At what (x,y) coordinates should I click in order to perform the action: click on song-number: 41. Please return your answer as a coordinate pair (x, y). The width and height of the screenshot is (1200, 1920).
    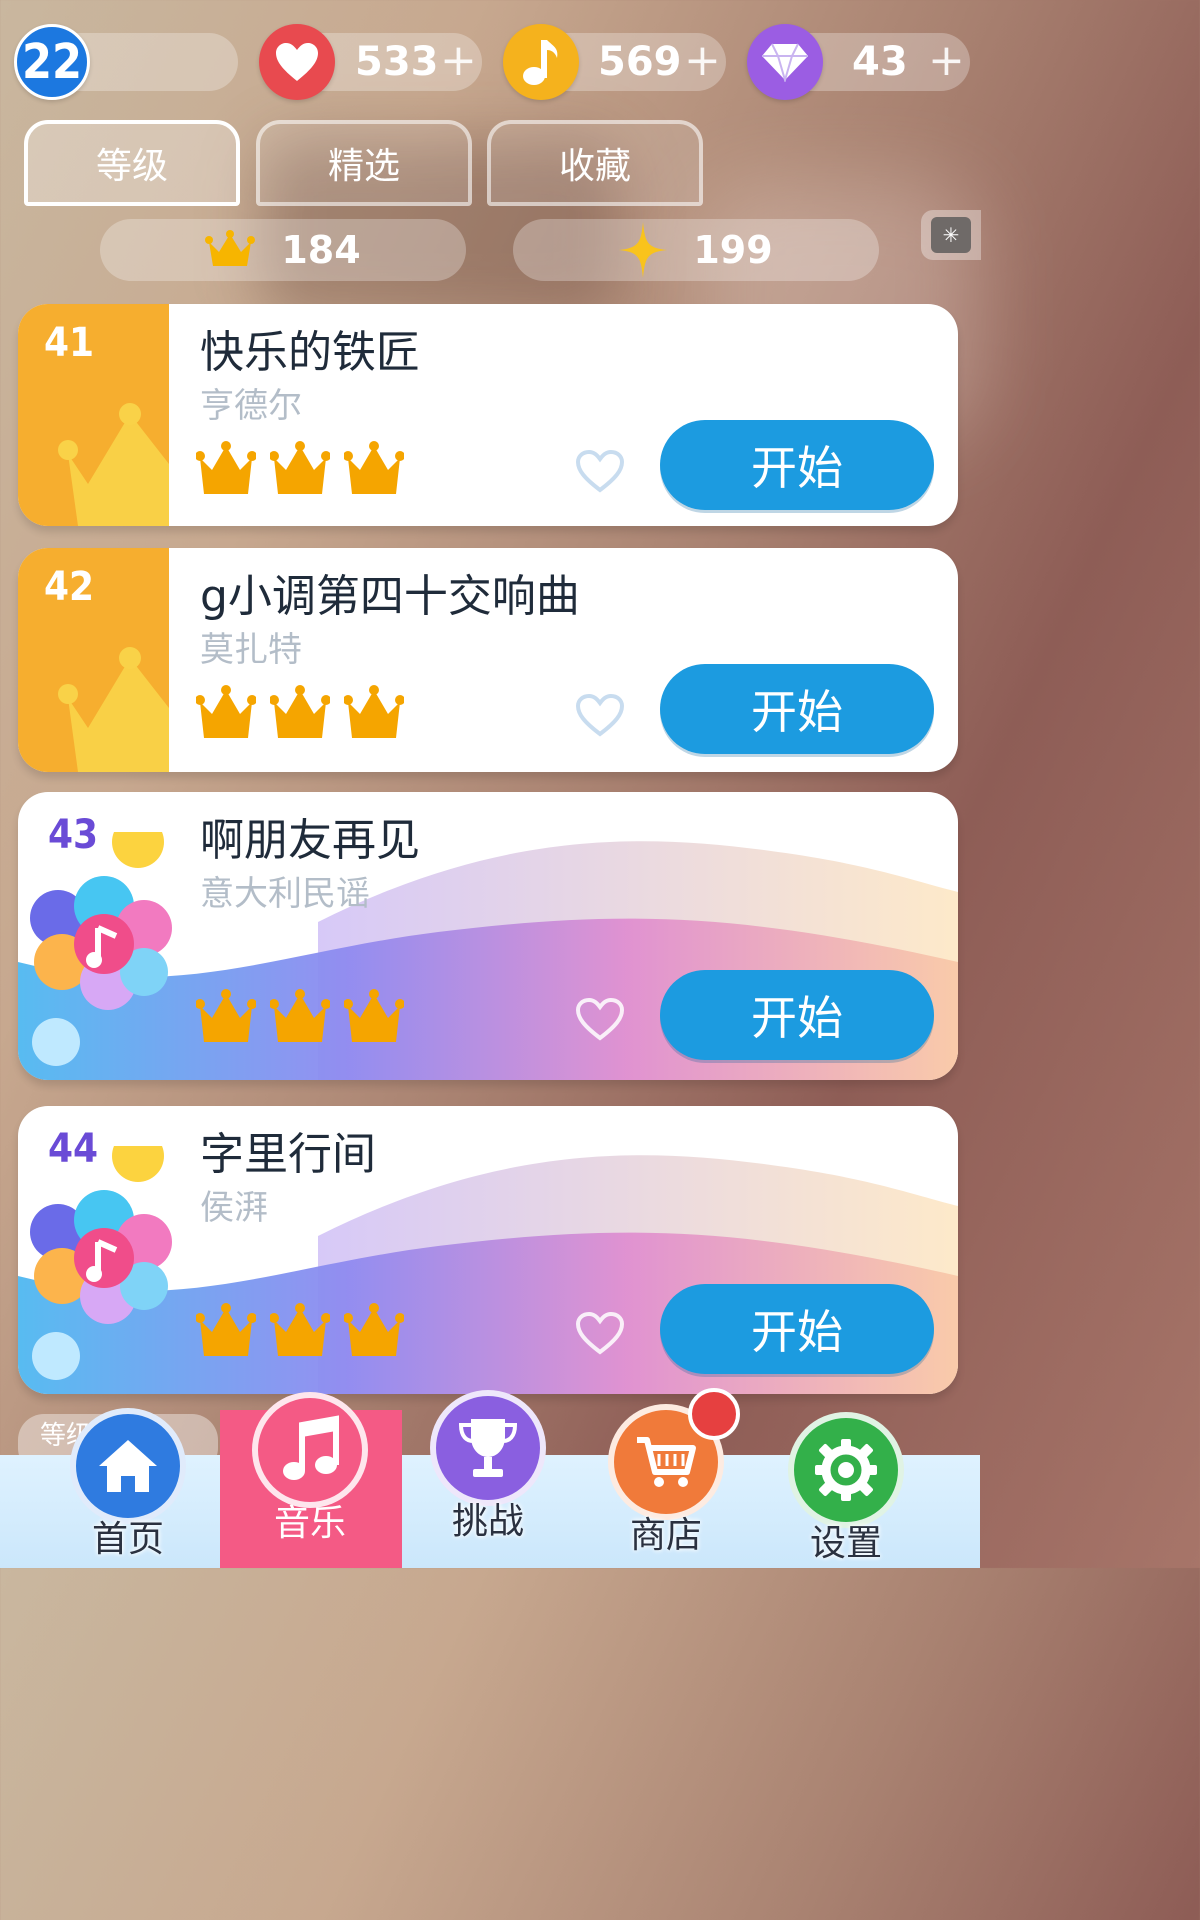
    Looking at the image, I should click on (69, 343).